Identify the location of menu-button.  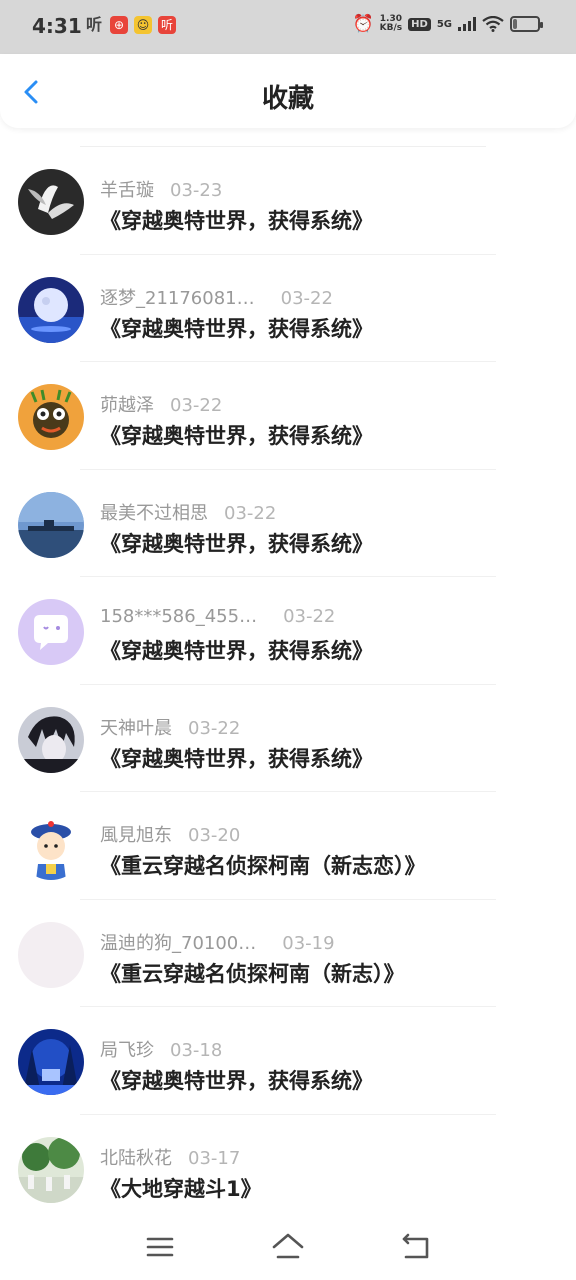
(160, 1247).